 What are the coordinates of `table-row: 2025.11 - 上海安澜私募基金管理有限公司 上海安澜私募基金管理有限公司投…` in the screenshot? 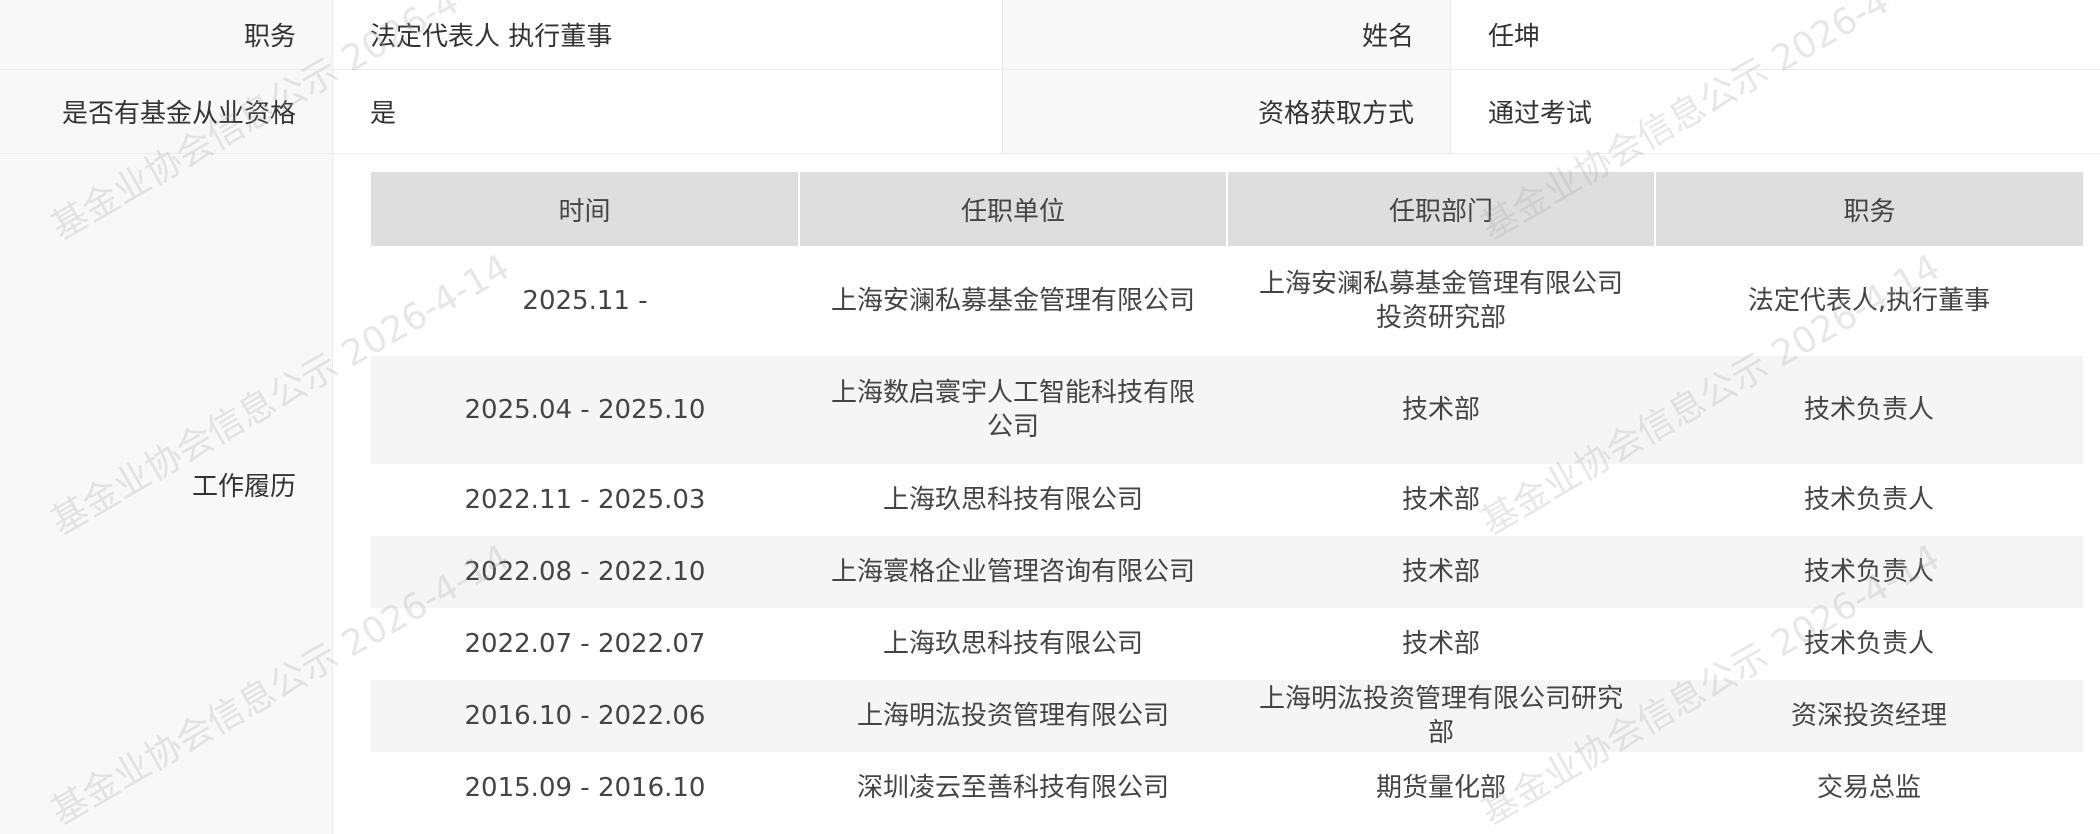 It's located at (1227, 301).